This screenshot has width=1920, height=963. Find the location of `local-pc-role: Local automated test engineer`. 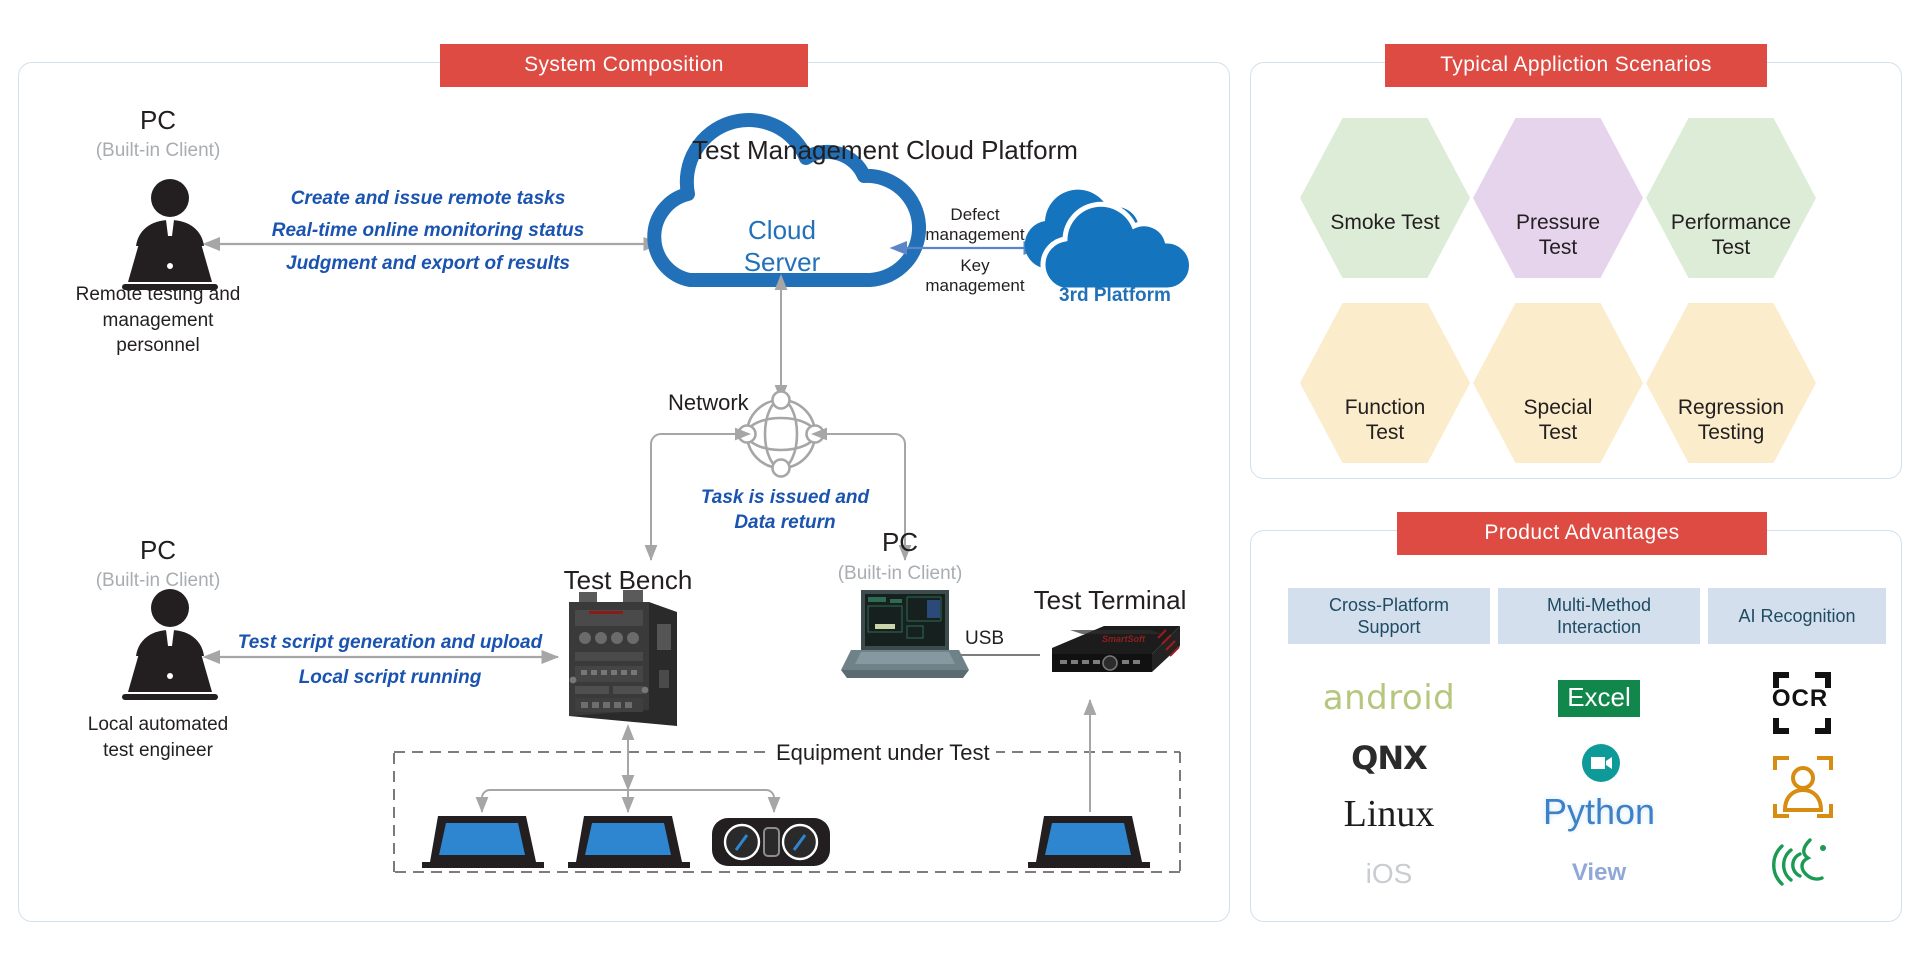

local-pc-role: Local automated test engineer is located at coordinates (158, 737).